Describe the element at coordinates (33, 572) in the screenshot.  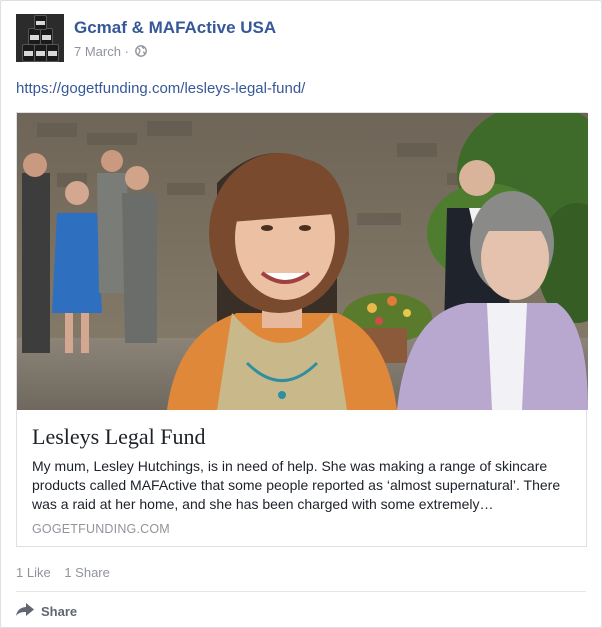
I see `like-count: 1 Like` at that location.